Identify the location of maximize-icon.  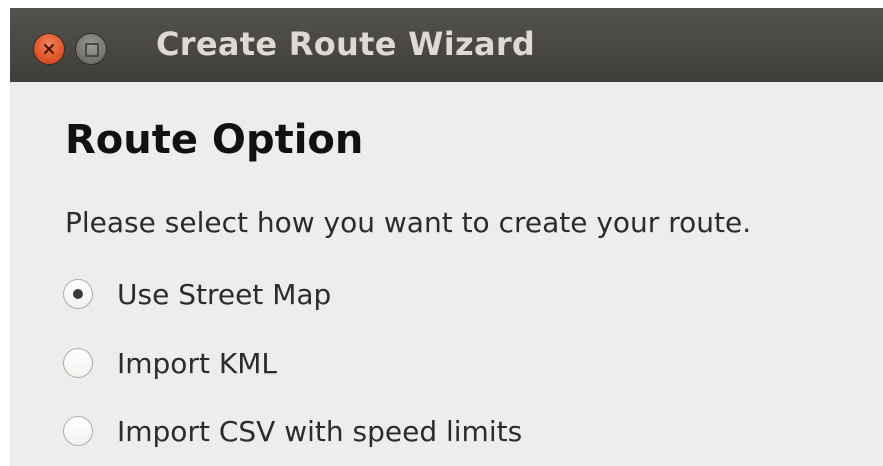
(92, 50).